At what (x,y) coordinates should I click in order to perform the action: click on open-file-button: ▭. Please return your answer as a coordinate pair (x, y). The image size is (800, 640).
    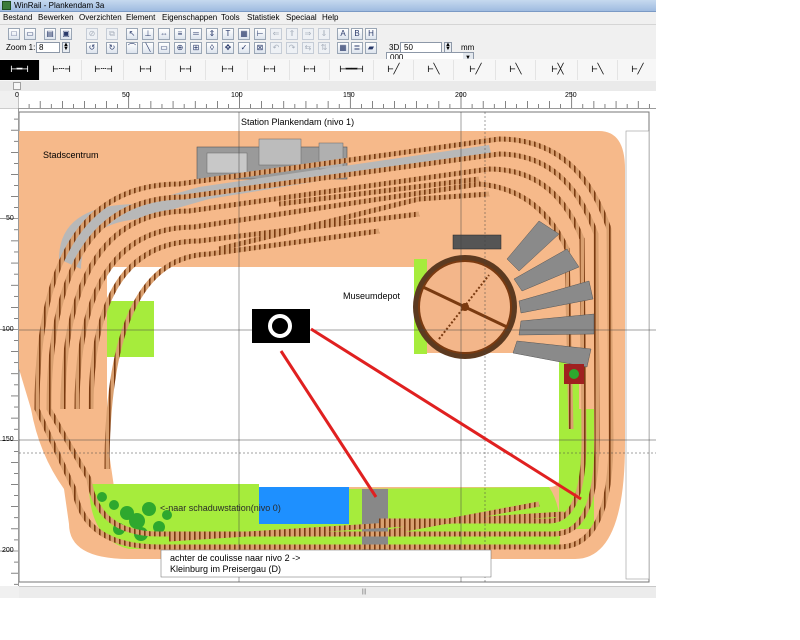
    Looking at the image, I should click on (30, 34).